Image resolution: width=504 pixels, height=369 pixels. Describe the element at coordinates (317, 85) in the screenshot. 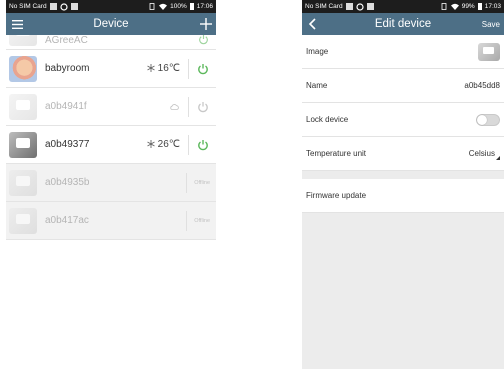

I see `name-label: Name` at that location.